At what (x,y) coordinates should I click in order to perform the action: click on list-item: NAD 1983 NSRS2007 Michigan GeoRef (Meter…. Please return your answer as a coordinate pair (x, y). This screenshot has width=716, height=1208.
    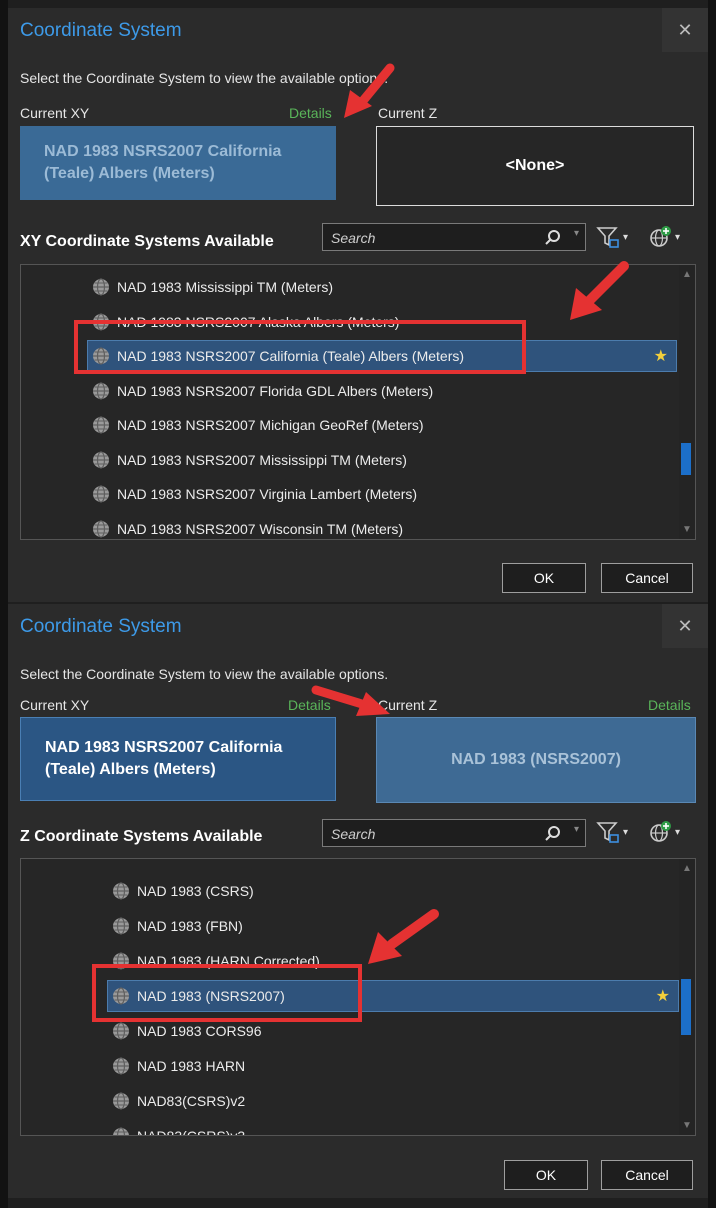
    Looking at the image, I should click on (257, 425).